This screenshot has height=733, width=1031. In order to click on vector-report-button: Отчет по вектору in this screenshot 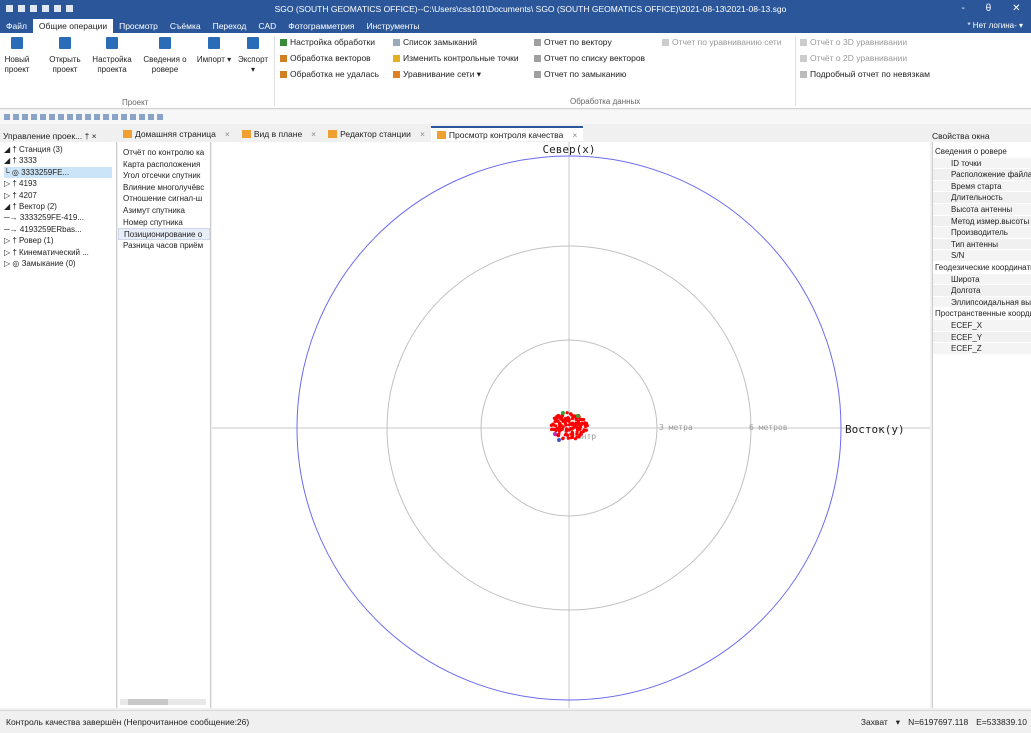, I will do `click(573, 42)`.